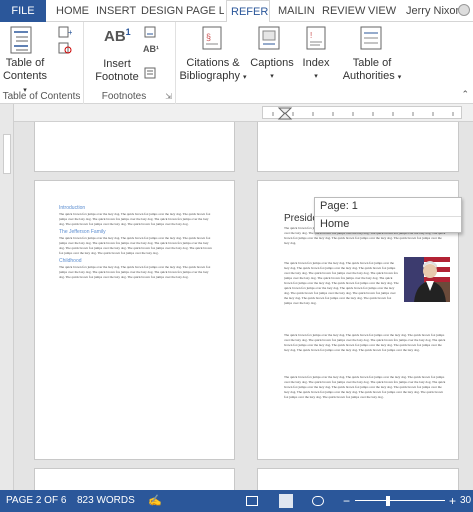 The width and height of the screenshot is (473, 512). I want to click on table-of-contents-icon, so click(21, 40).